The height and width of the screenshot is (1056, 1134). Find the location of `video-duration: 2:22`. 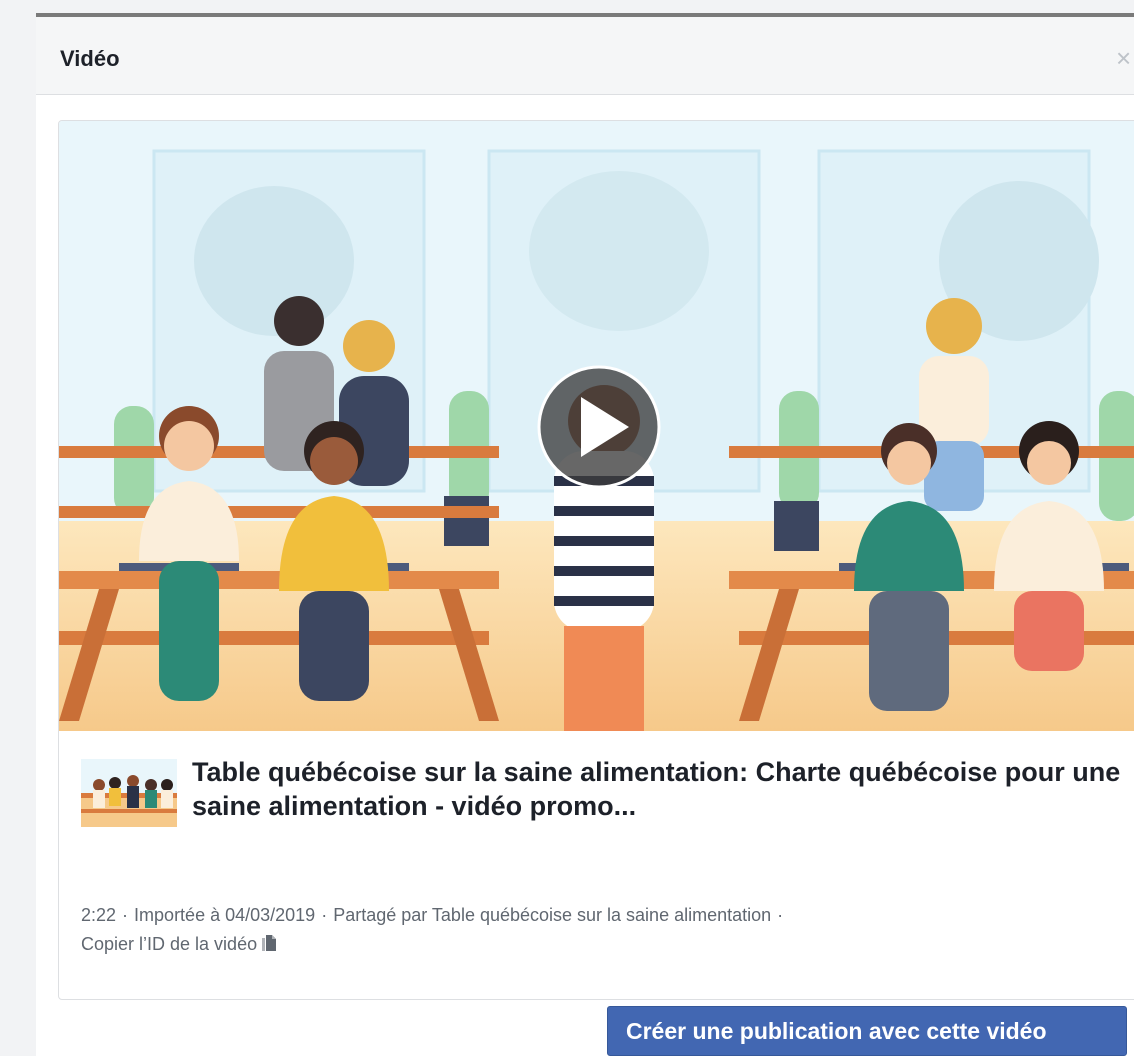

video-duration: 2:22 is located at coordinates (99, 915).